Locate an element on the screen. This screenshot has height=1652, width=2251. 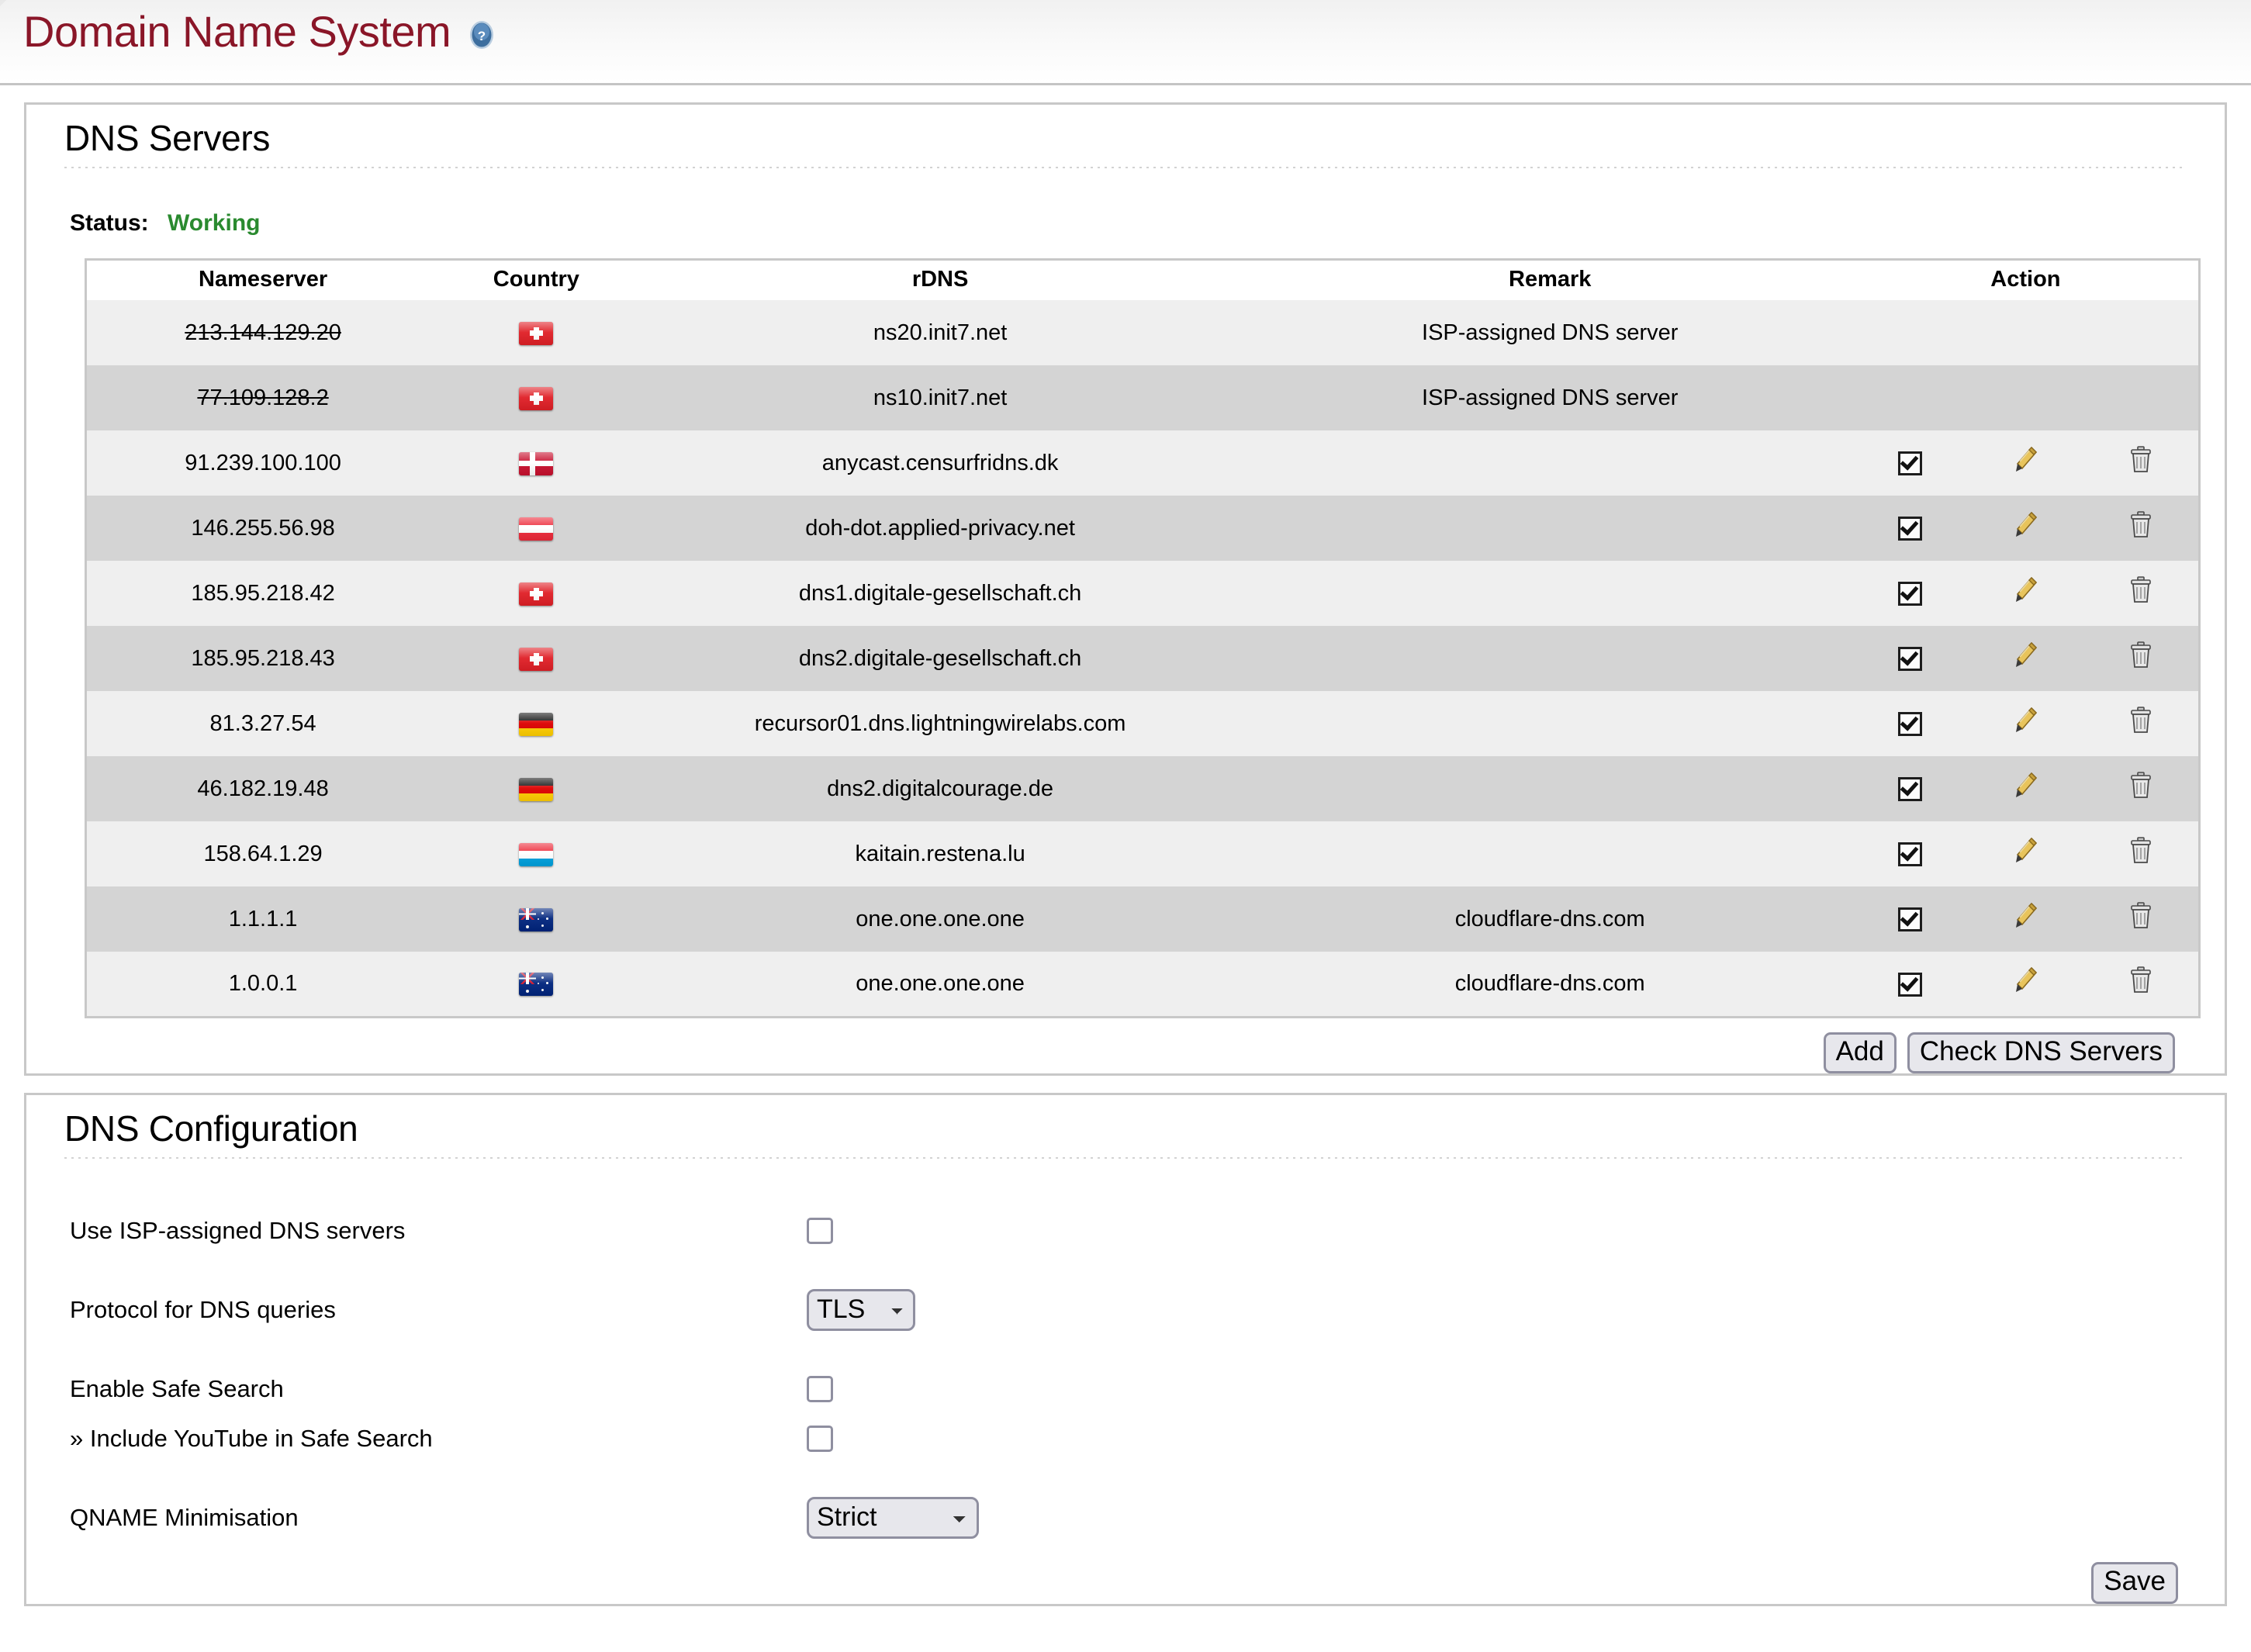
cell-remark: ISP-assigned DNS server is located at coordinates (1550, 332).